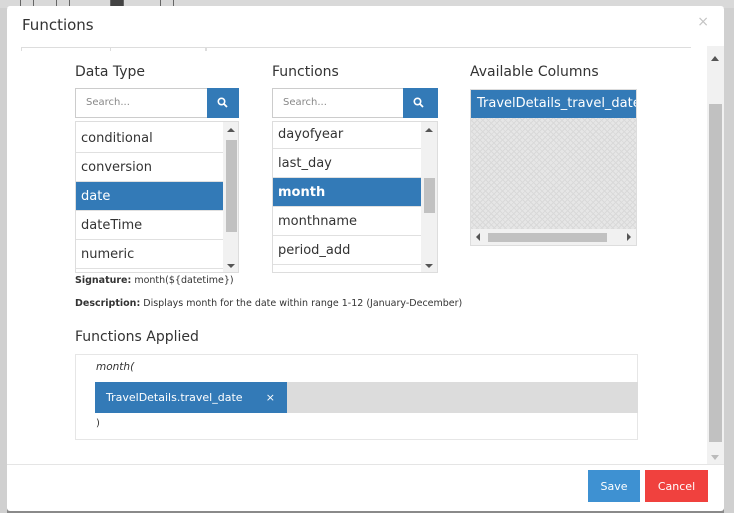  What do you see at coordinates (149, 167) in the screenshot?
I see `list-item: conversion` at bounding box center [149, 167].